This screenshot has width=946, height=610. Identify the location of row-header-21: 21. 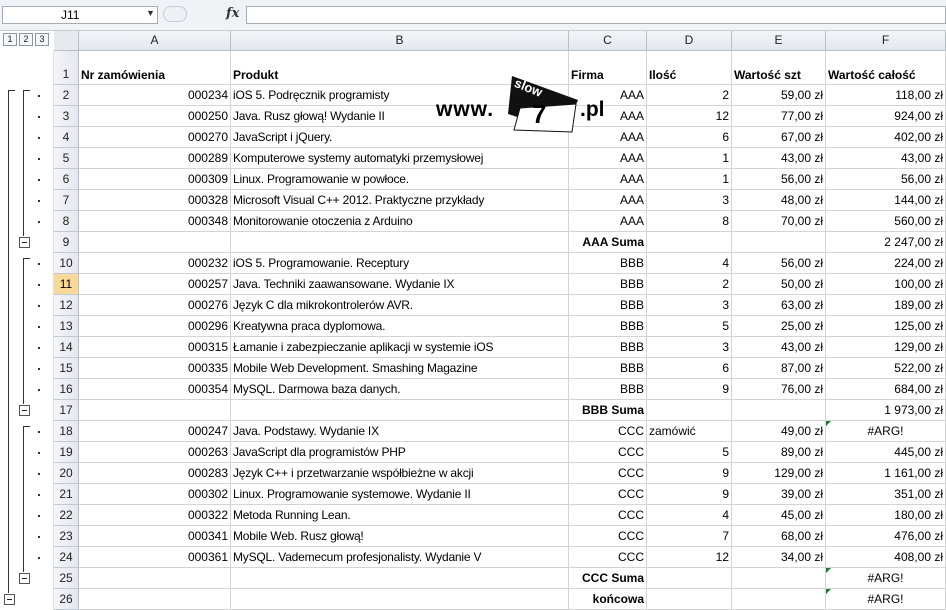
(66, 494).